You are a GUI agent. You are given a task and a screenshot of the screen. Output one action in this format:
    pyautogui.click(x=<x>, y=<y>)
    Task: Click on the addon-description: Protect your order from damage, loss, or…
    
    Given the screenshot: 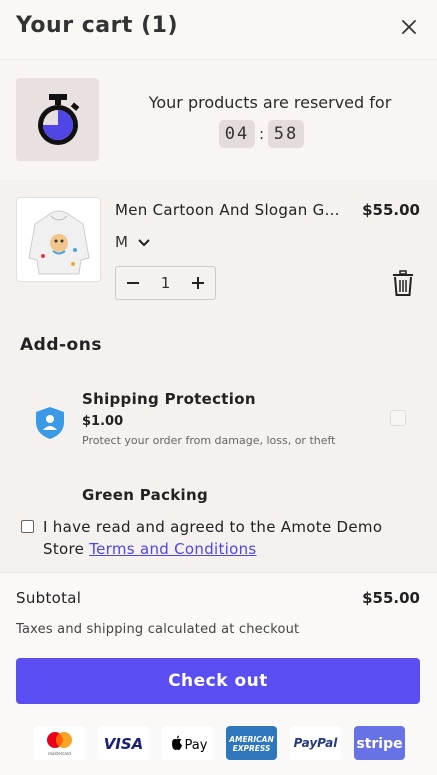 What is the action you would take?
    pyautogui.click(x=209, y=440)
    